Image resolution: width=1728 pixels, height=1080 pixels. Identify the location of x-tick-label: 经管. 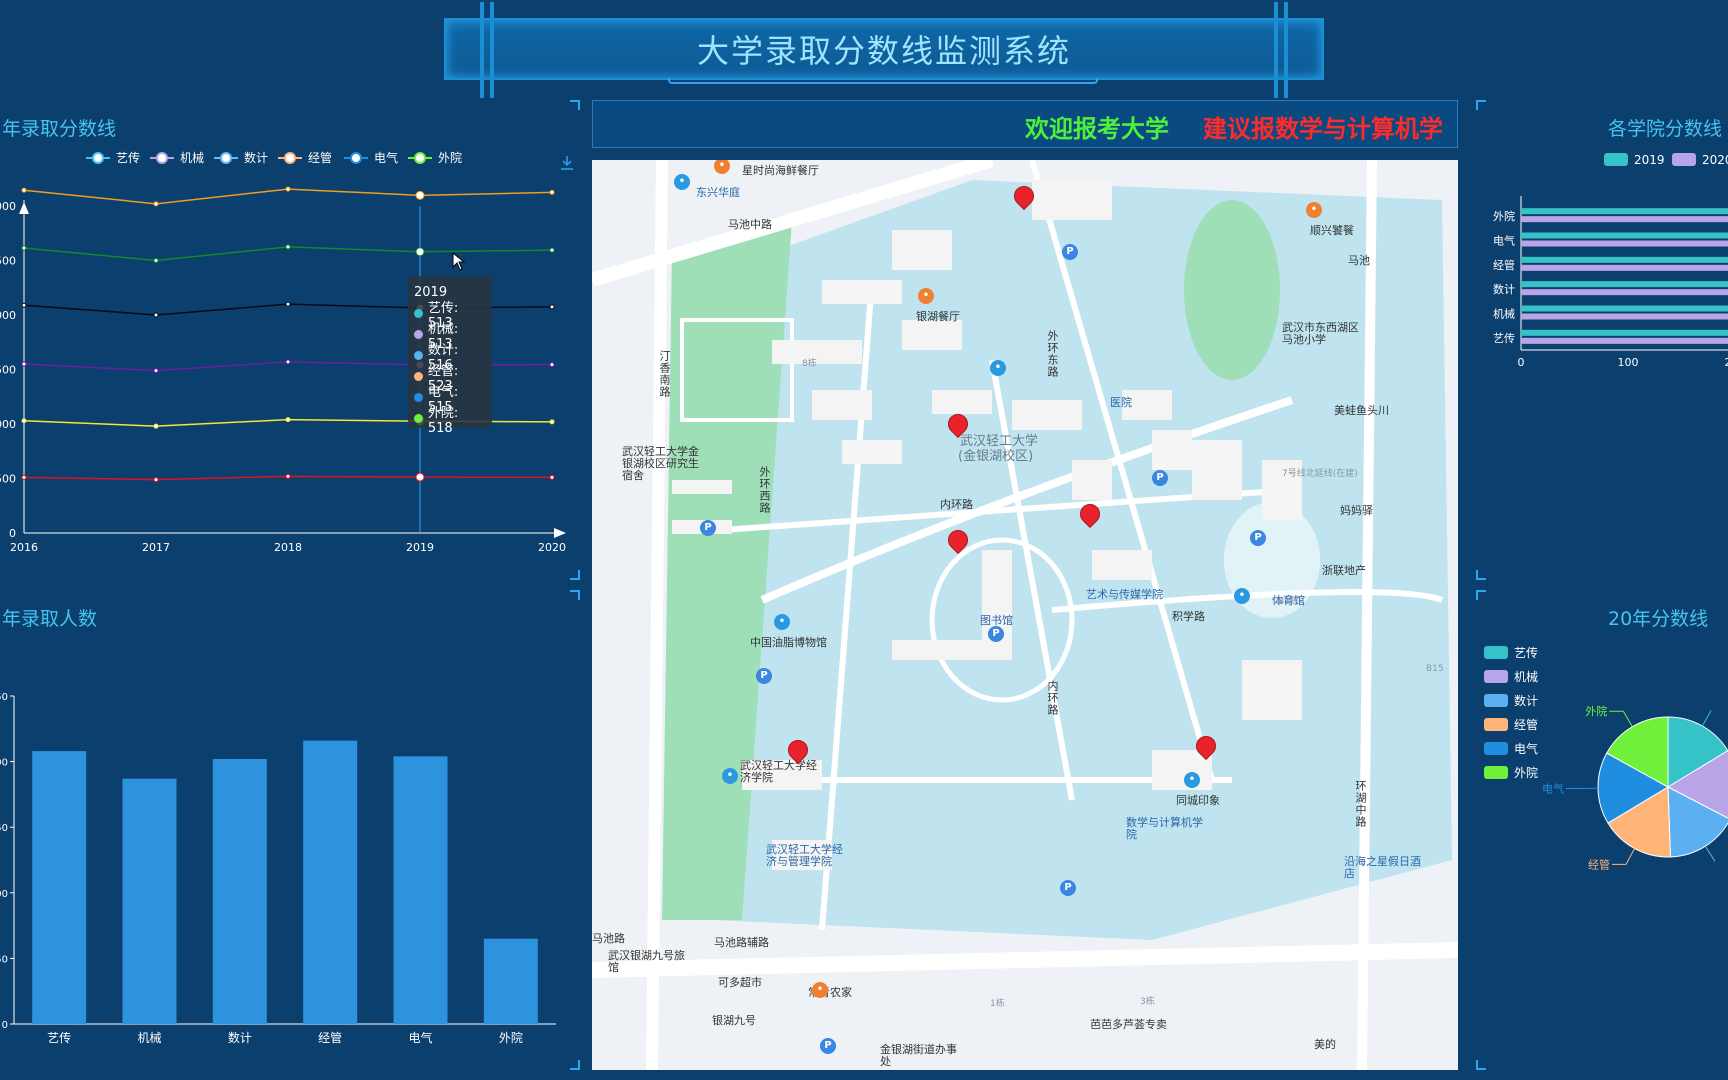
(330, 1037).